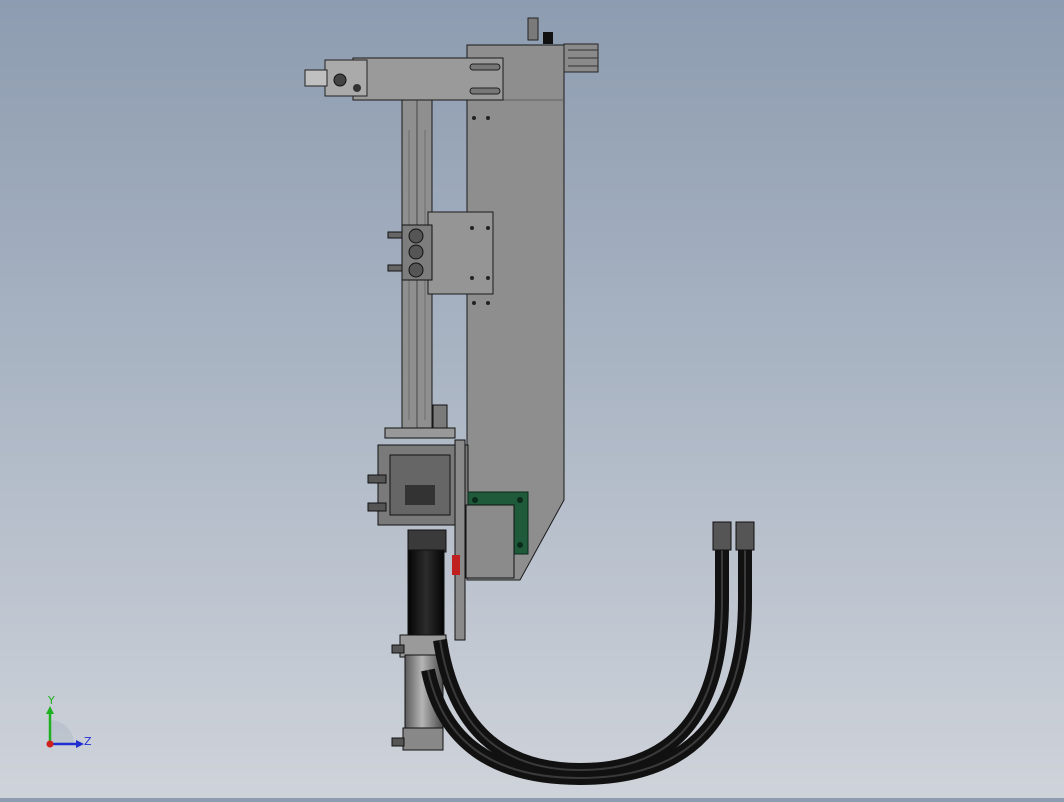 The width and height of the screenshot is (1064, 802). Describe the element at coordinates (404, 79) in the screenshot. I see `horizontal-arm` at that location.